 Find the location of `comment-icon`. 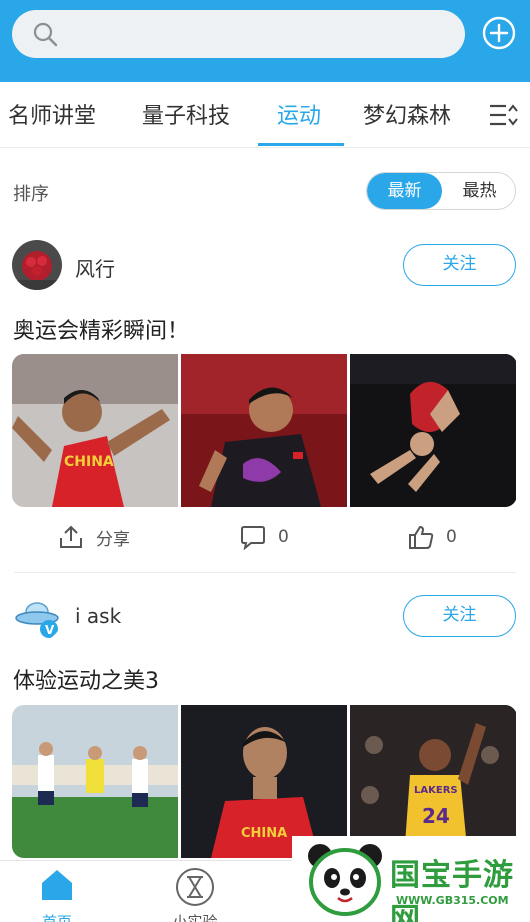

comment-icon is located at coordinates (253, 538).